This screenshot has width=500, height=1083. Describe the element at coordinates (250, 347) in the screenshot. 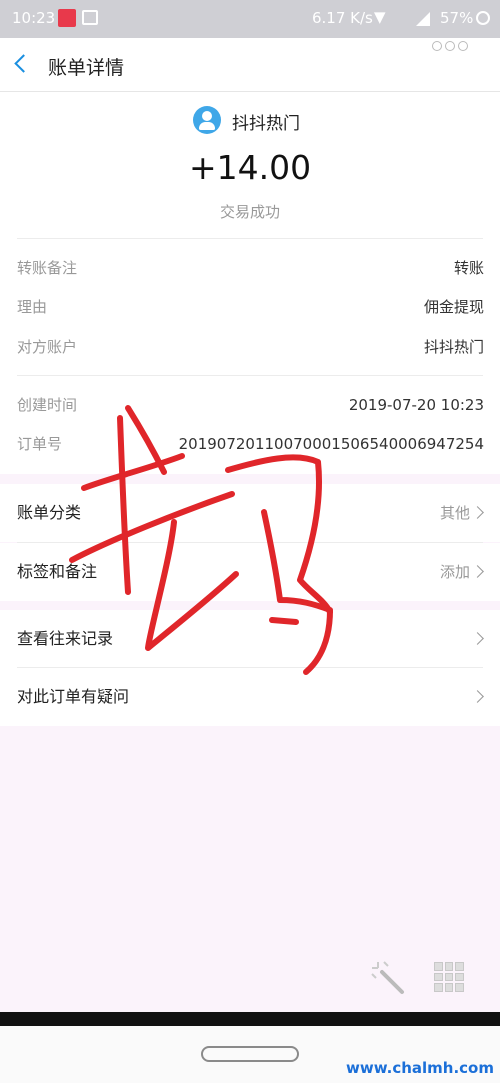

I see `detail-row-counterparty: 对方账户 抖抖热门` at that location.